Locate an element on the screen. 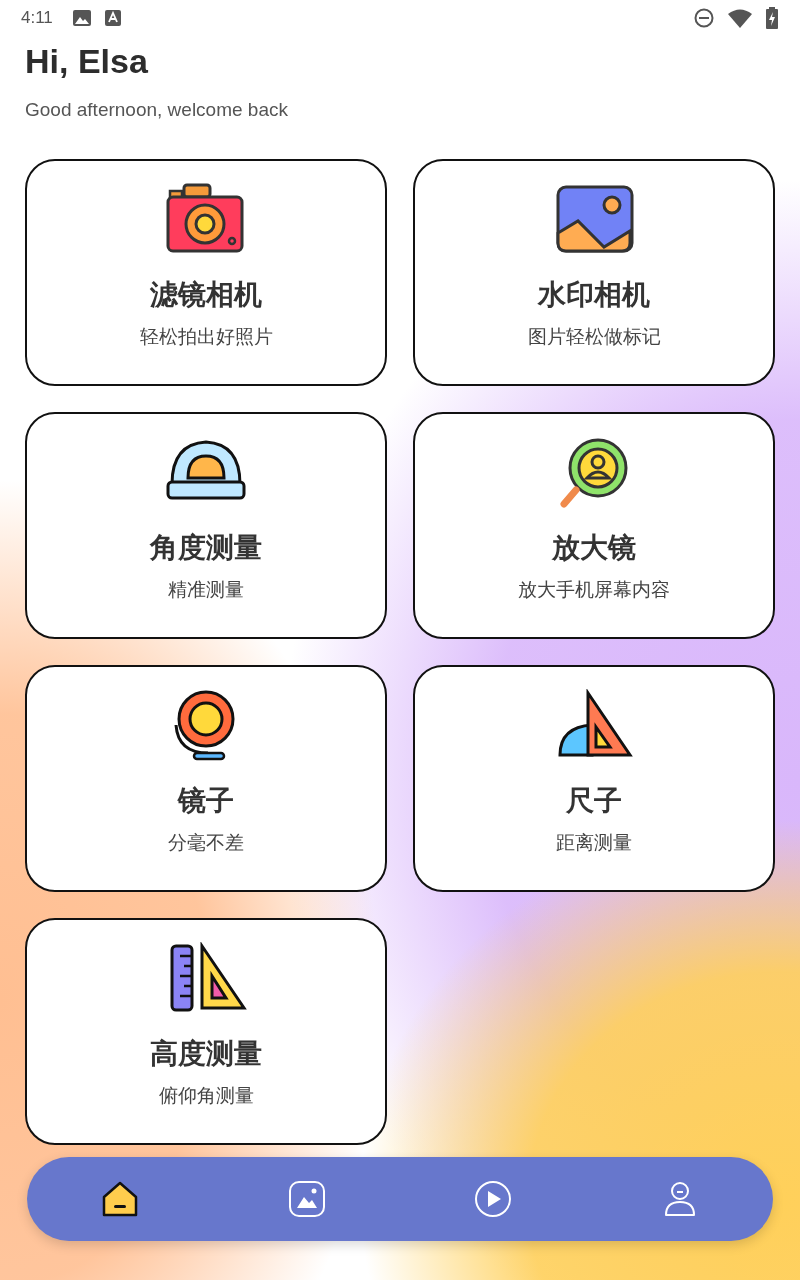 The width and height of the screenshot is (800, 1280). card-subtitle: 分毫不差 is located at coordinates (206, 843).